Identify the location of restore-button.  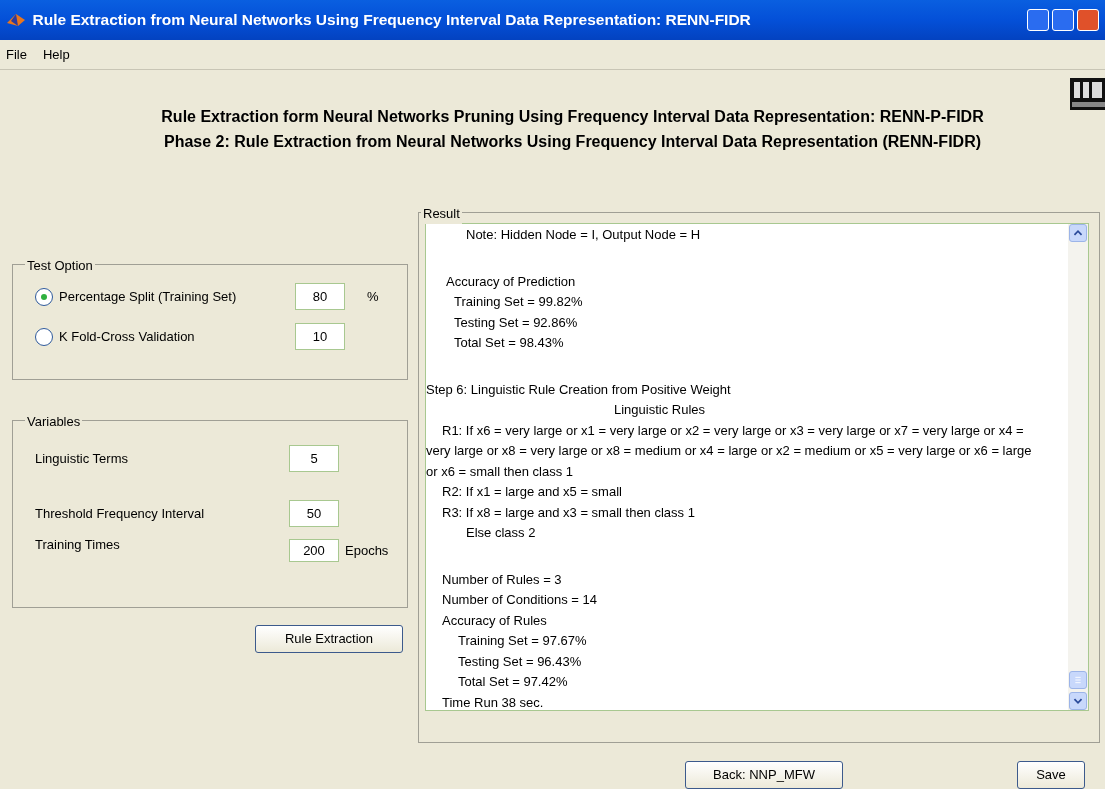
(1062, 20).